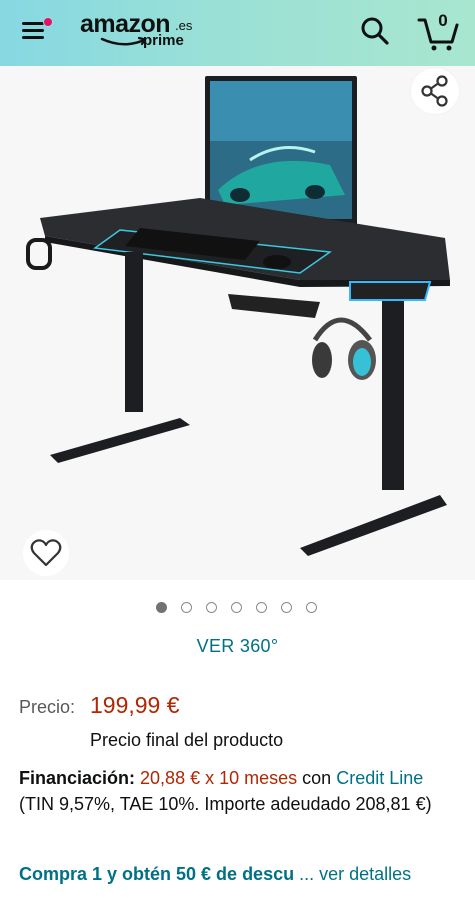 Image resolution: width=475 pixels, height=904 pixels. Describe the element at coordinates (443, 20) in the screenshot. I see `cart-count: 0` at that location.